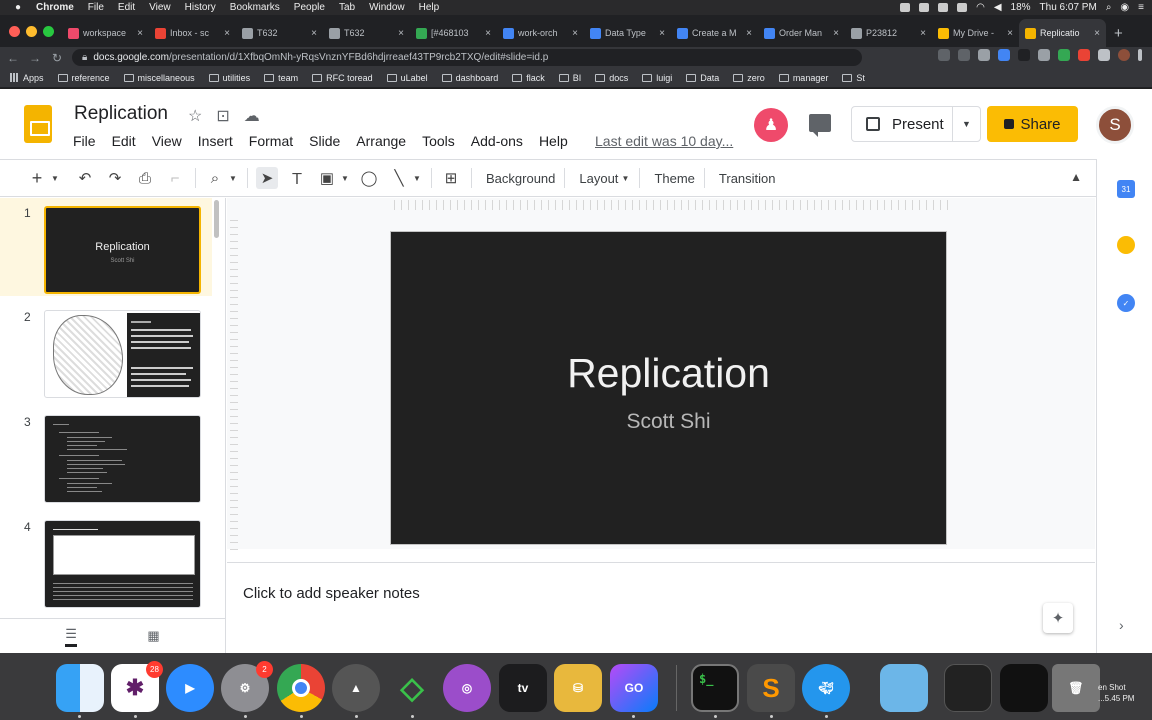 This screenshot has height=720, width=1152. What do you see at coordinates (1126, 189) in the screenshot?
I see `calendar-icon: 31` at bounding box center [1126, 189].